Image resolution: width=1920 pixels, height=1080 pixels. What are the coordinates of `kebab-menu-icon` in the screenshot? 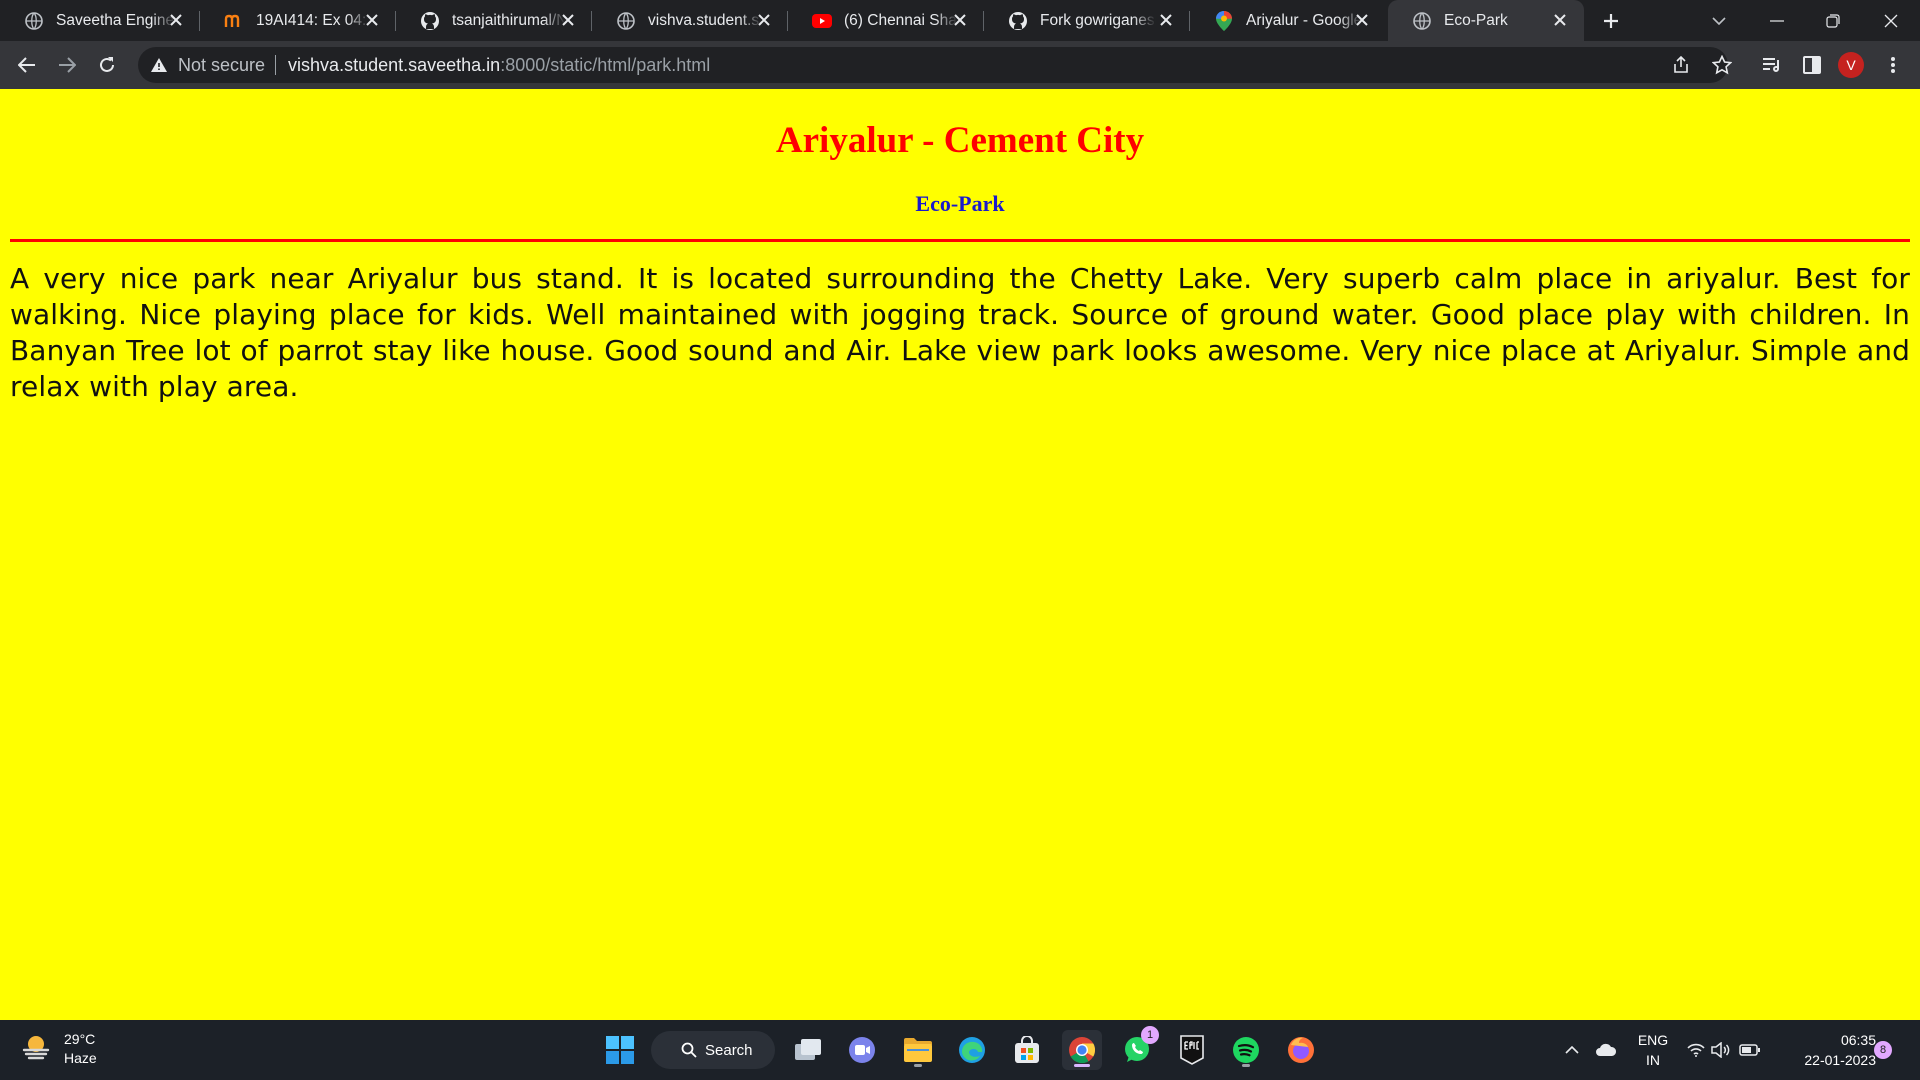 It's located at (1893, 65).